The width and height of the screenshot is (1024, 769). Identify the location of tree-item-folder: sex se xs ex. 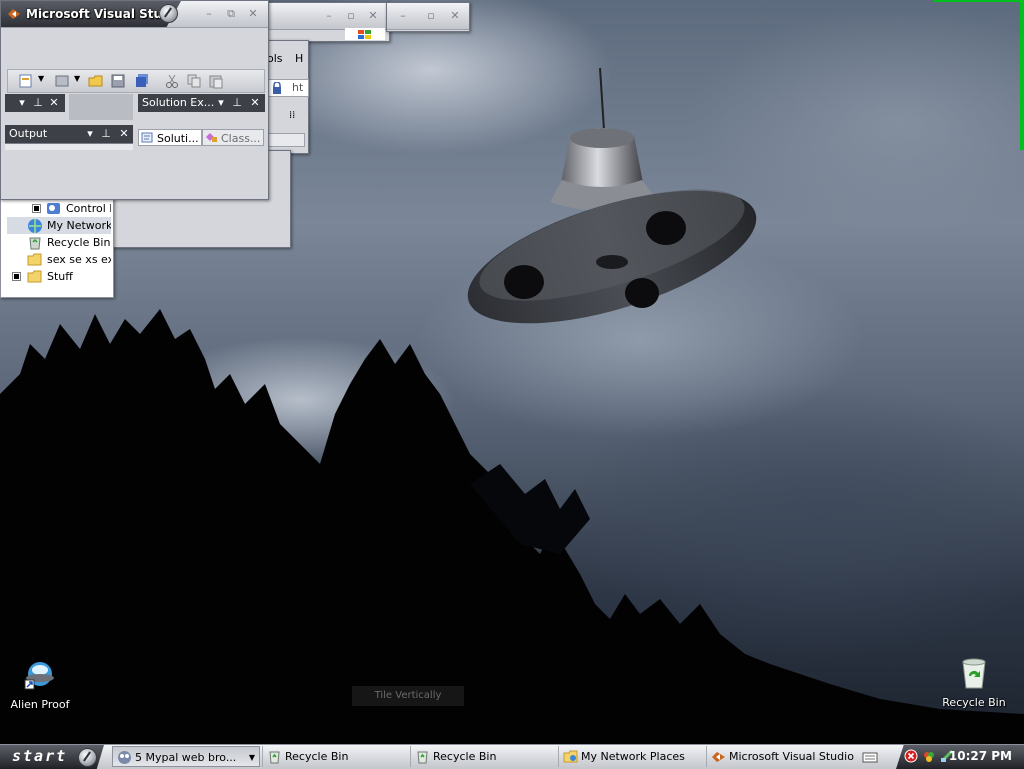
(59, 259).